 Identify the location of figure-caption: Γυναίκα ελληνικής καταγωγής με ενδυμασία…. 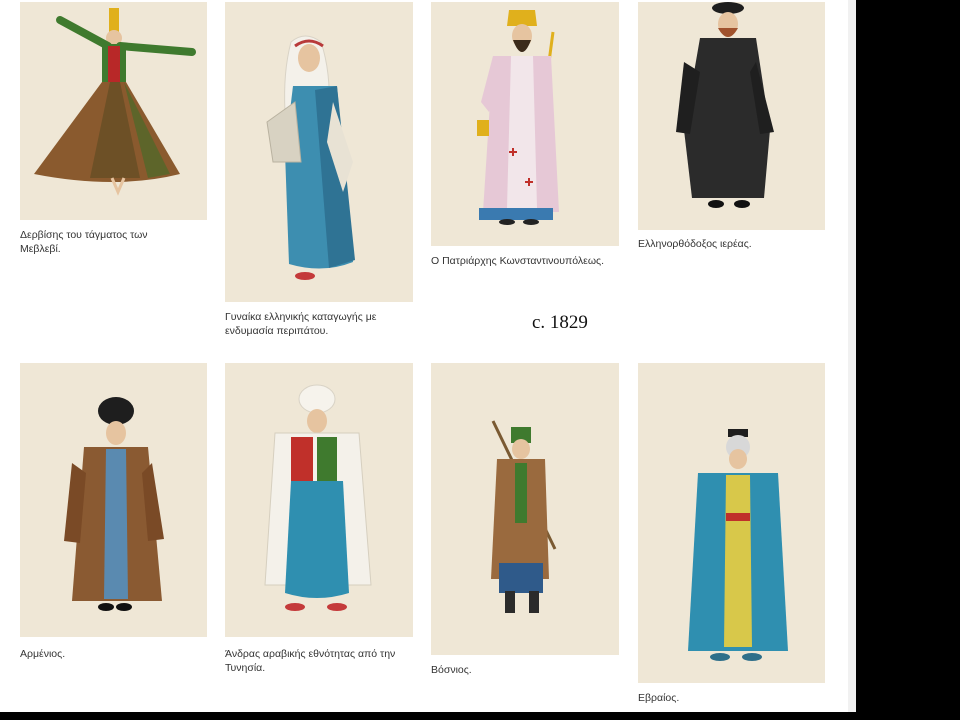
(301, 324).